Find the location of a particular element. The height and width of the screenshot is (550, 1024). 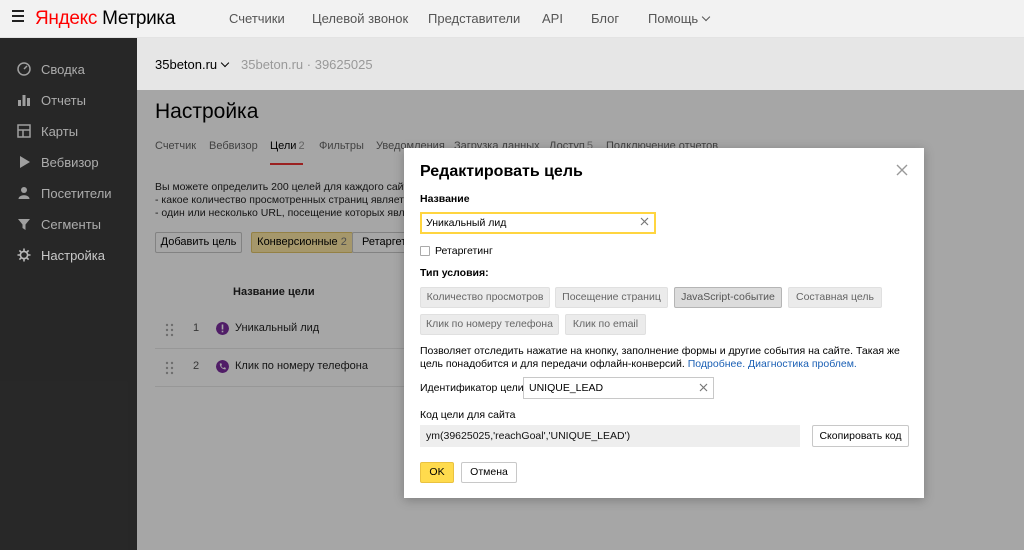

condition-composite: Составная цель is located at coordinates (835, 297).